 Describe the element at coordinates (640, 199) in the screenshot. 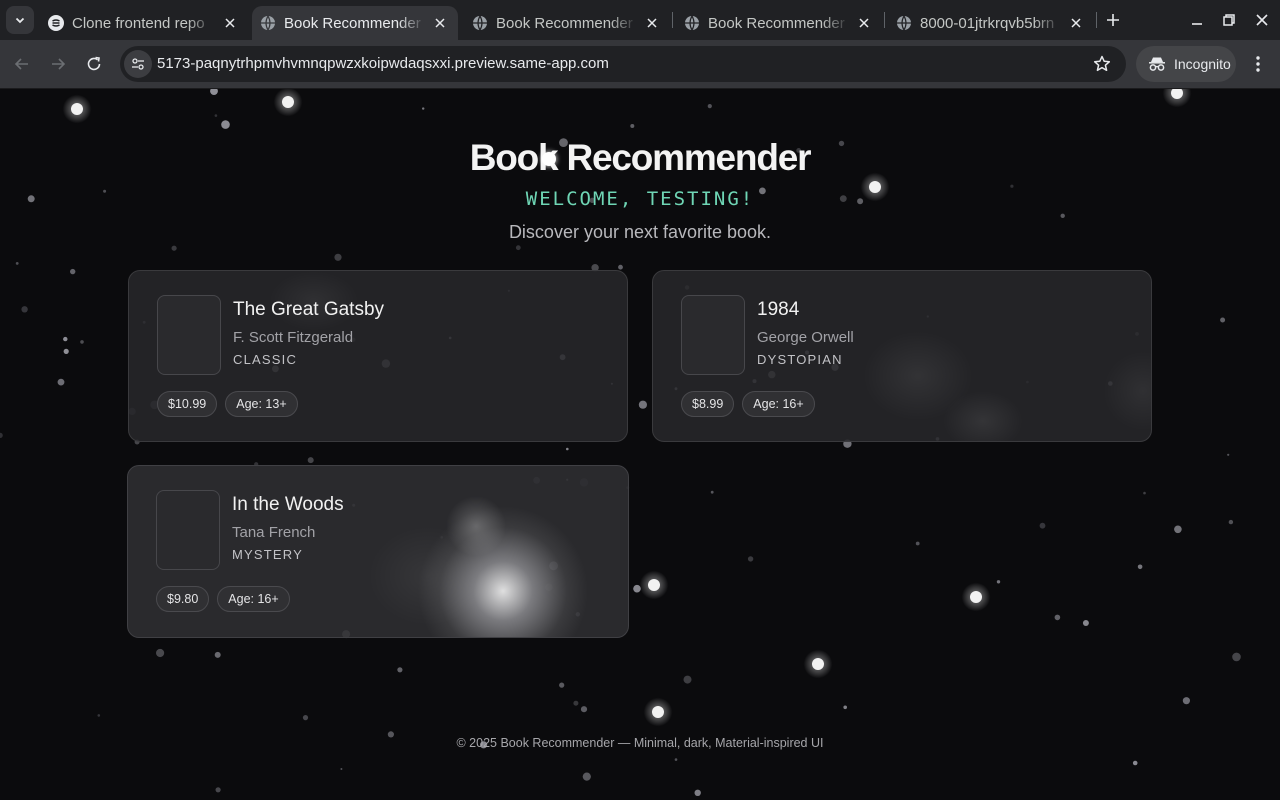

I see `welcome-message: WELCOME, TESTING!` at that location.